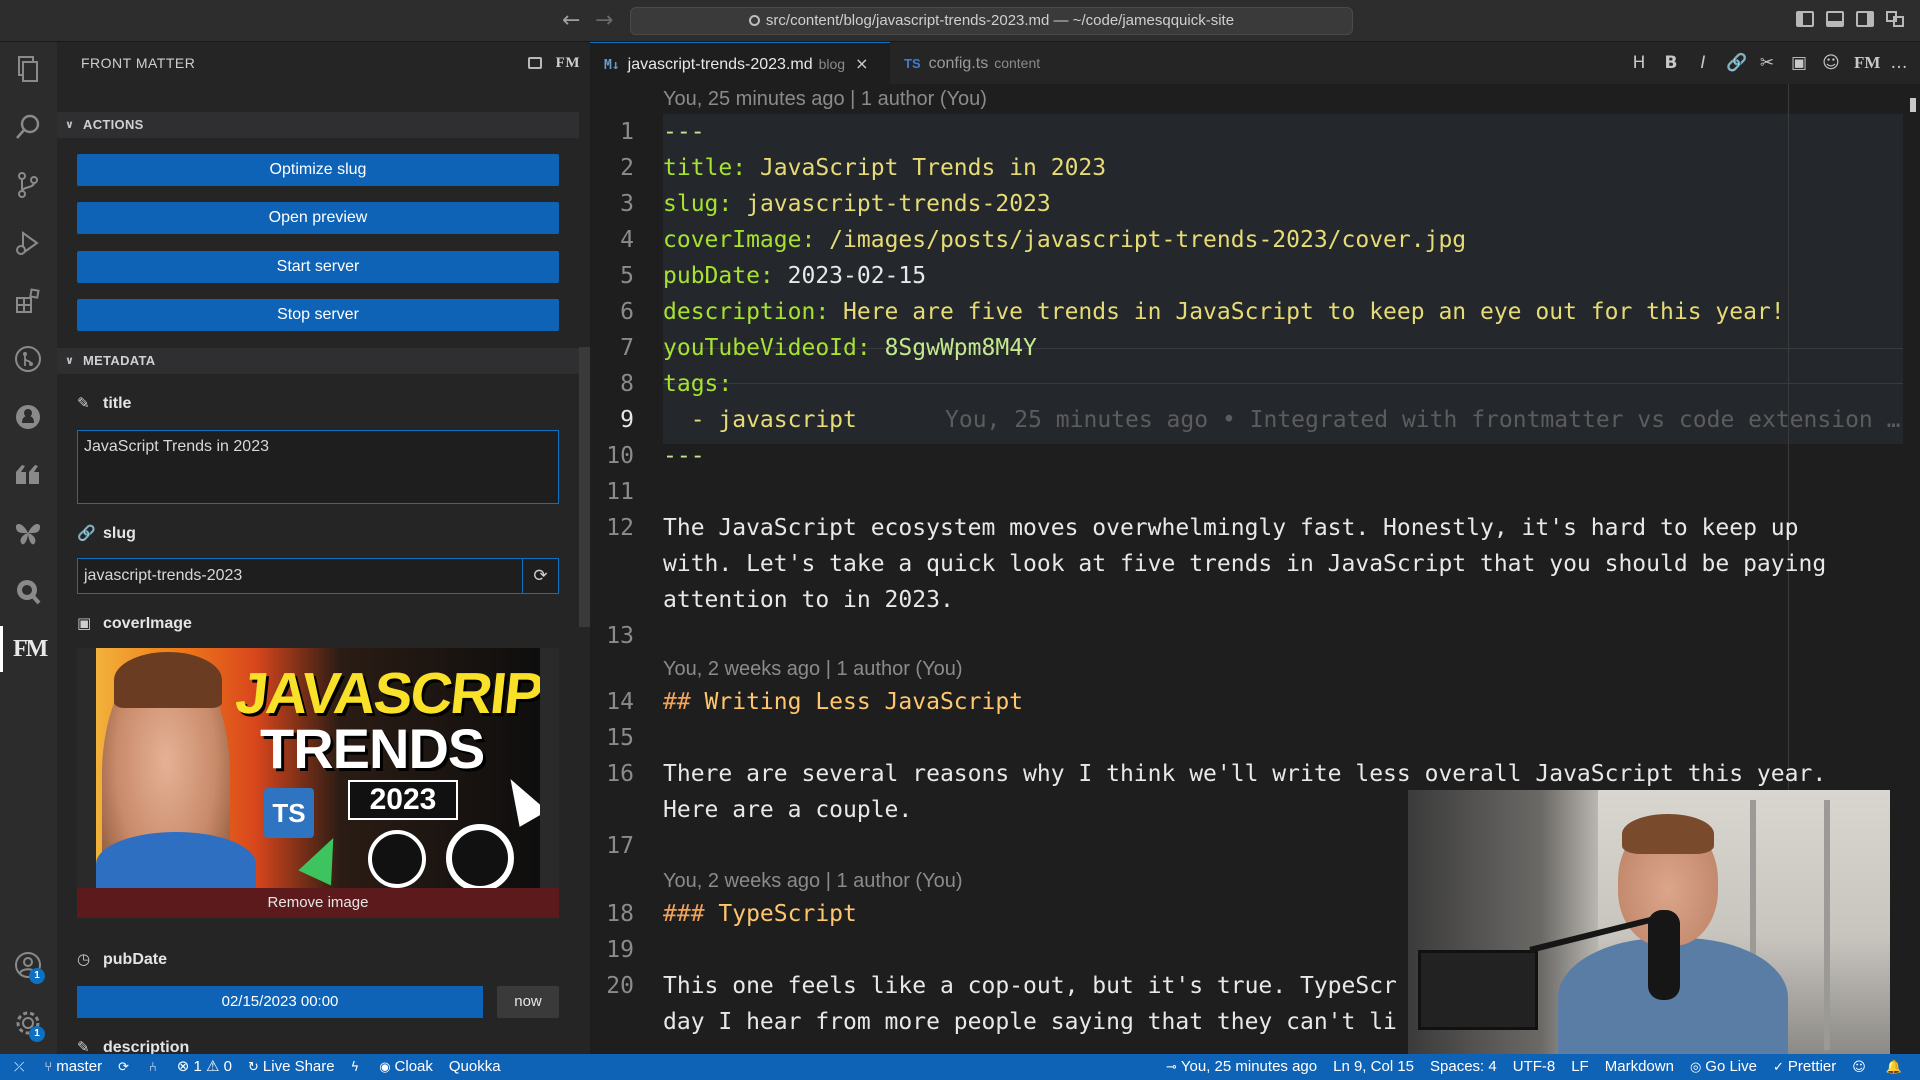  Describe the element at coordinates (119, 360) in the screenshot. I see `metadata-section-title: METADATA` at that location.